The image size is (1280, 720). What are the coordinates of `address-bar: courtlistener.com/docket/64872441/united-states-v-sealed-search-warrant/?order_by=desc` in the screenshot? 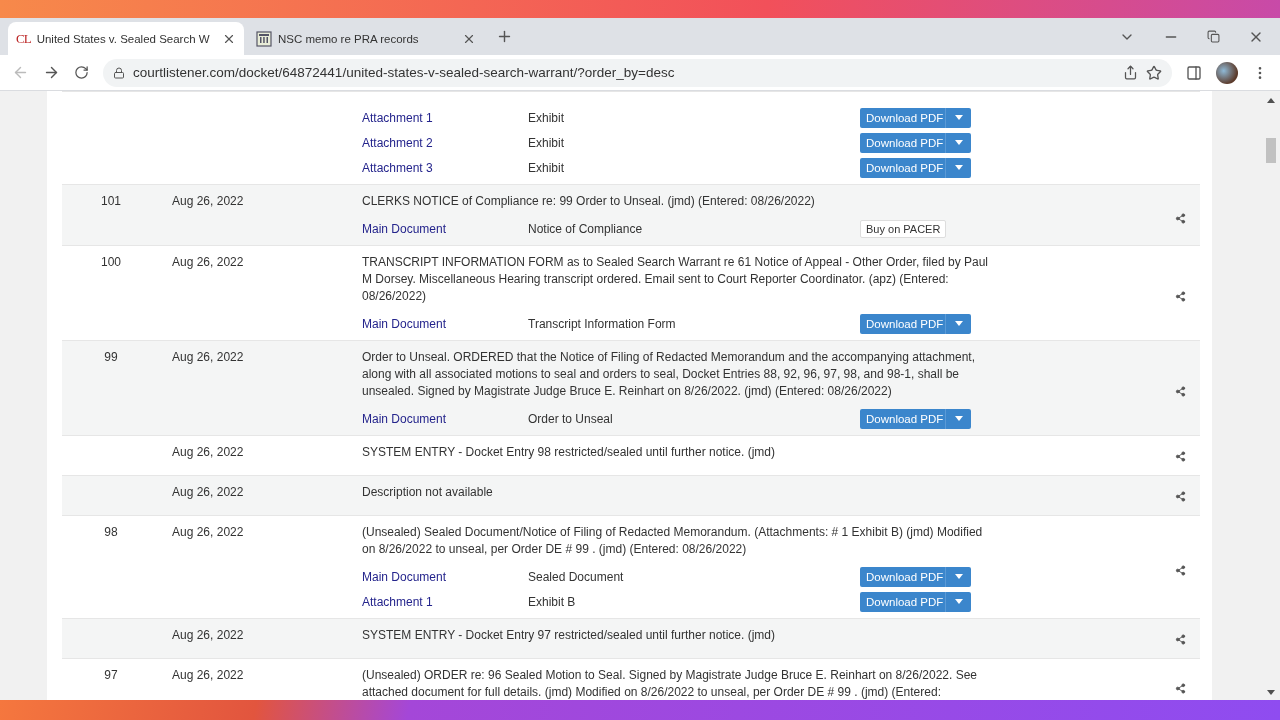 It's located at (637, 72).